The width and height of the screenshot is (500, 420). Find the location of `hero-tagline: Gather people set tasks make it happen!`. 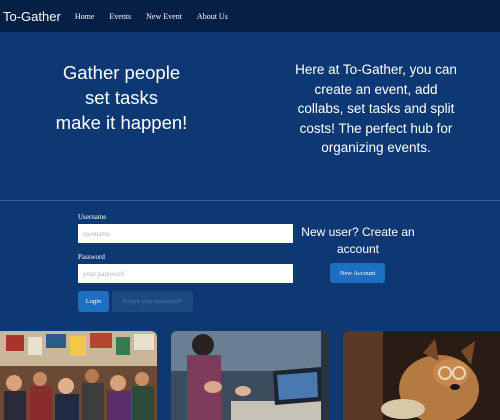

hero-tagline: Gather people set tasks make it happen! is located at coordinates (121, 97).